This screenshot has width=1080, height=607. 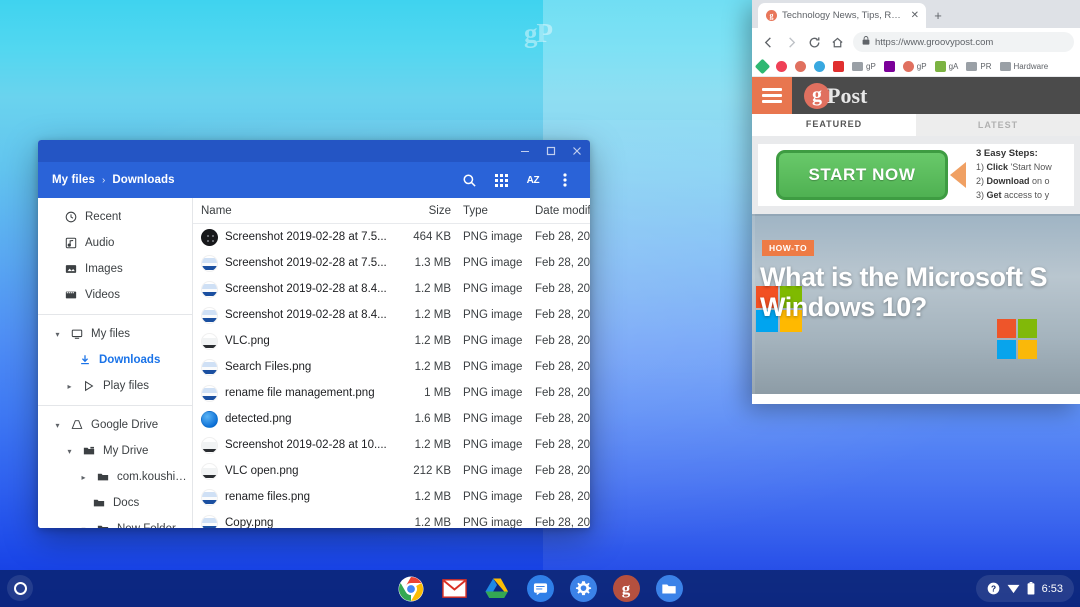 What do you see at coordinates (314, 151) in the screenshot?
I see `files-titlebar` at bounding box center [314, 151].